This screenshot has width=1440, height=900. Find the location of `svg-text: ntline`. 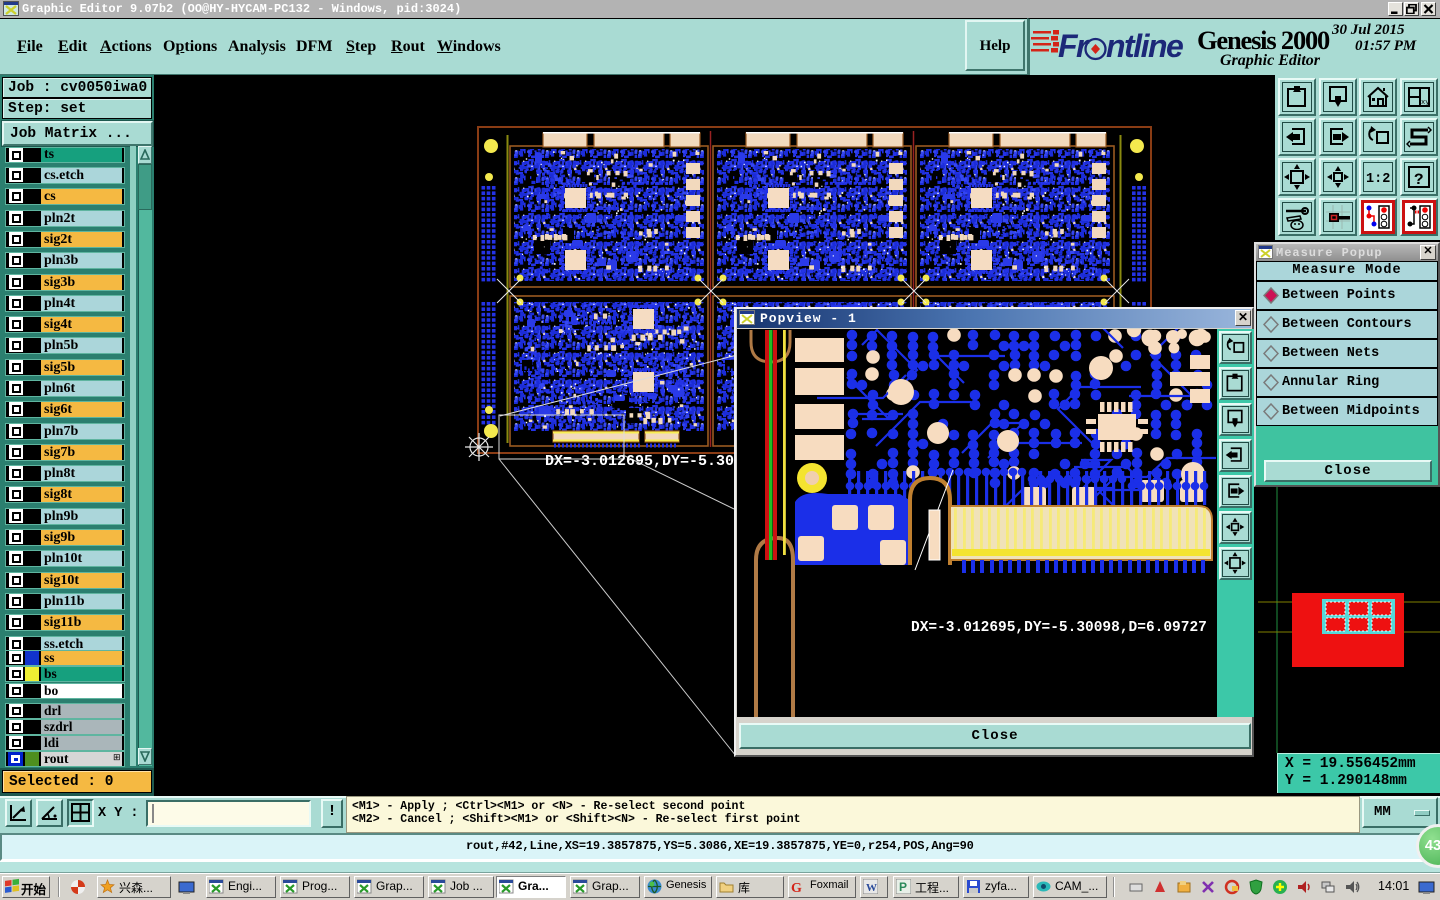

svg-text: ntline is located at coordinates (1144, 46).